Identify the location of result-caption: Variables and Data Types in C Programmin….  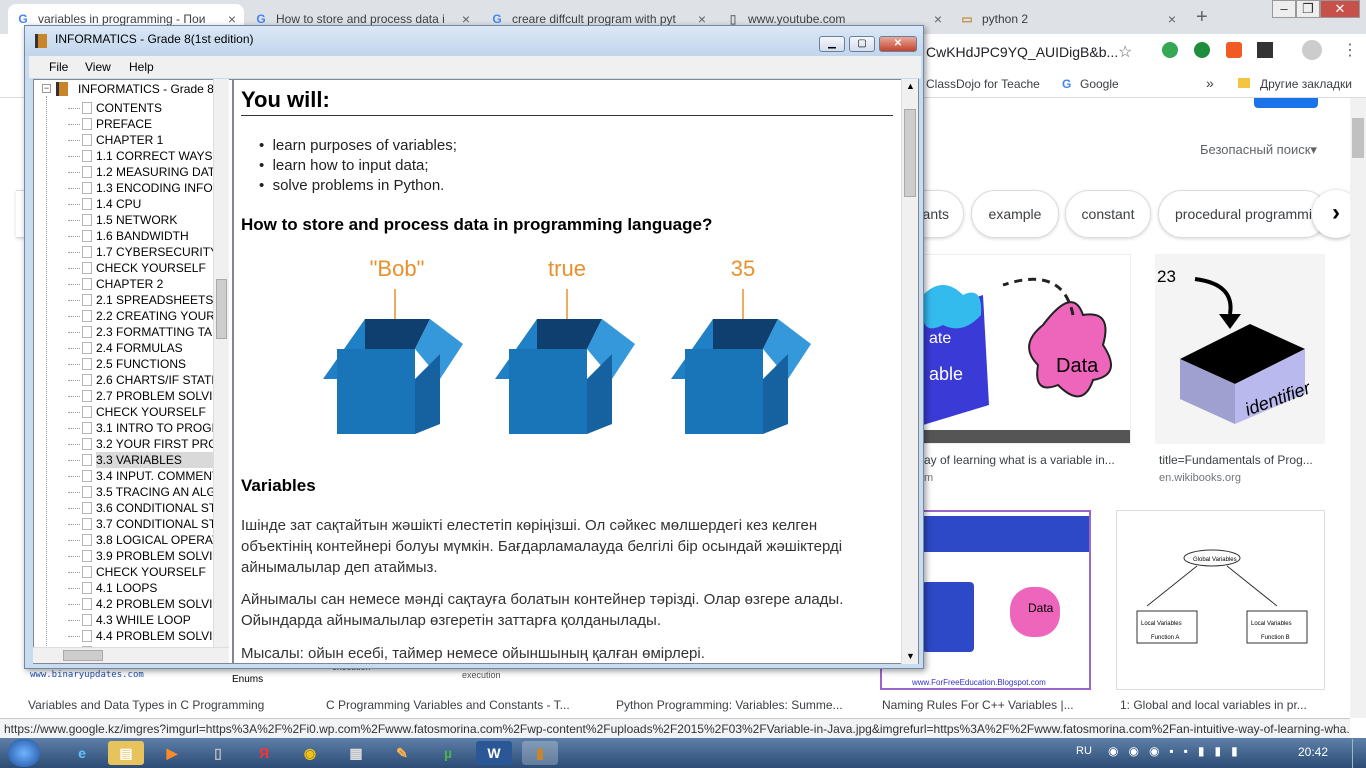
(163, 705).